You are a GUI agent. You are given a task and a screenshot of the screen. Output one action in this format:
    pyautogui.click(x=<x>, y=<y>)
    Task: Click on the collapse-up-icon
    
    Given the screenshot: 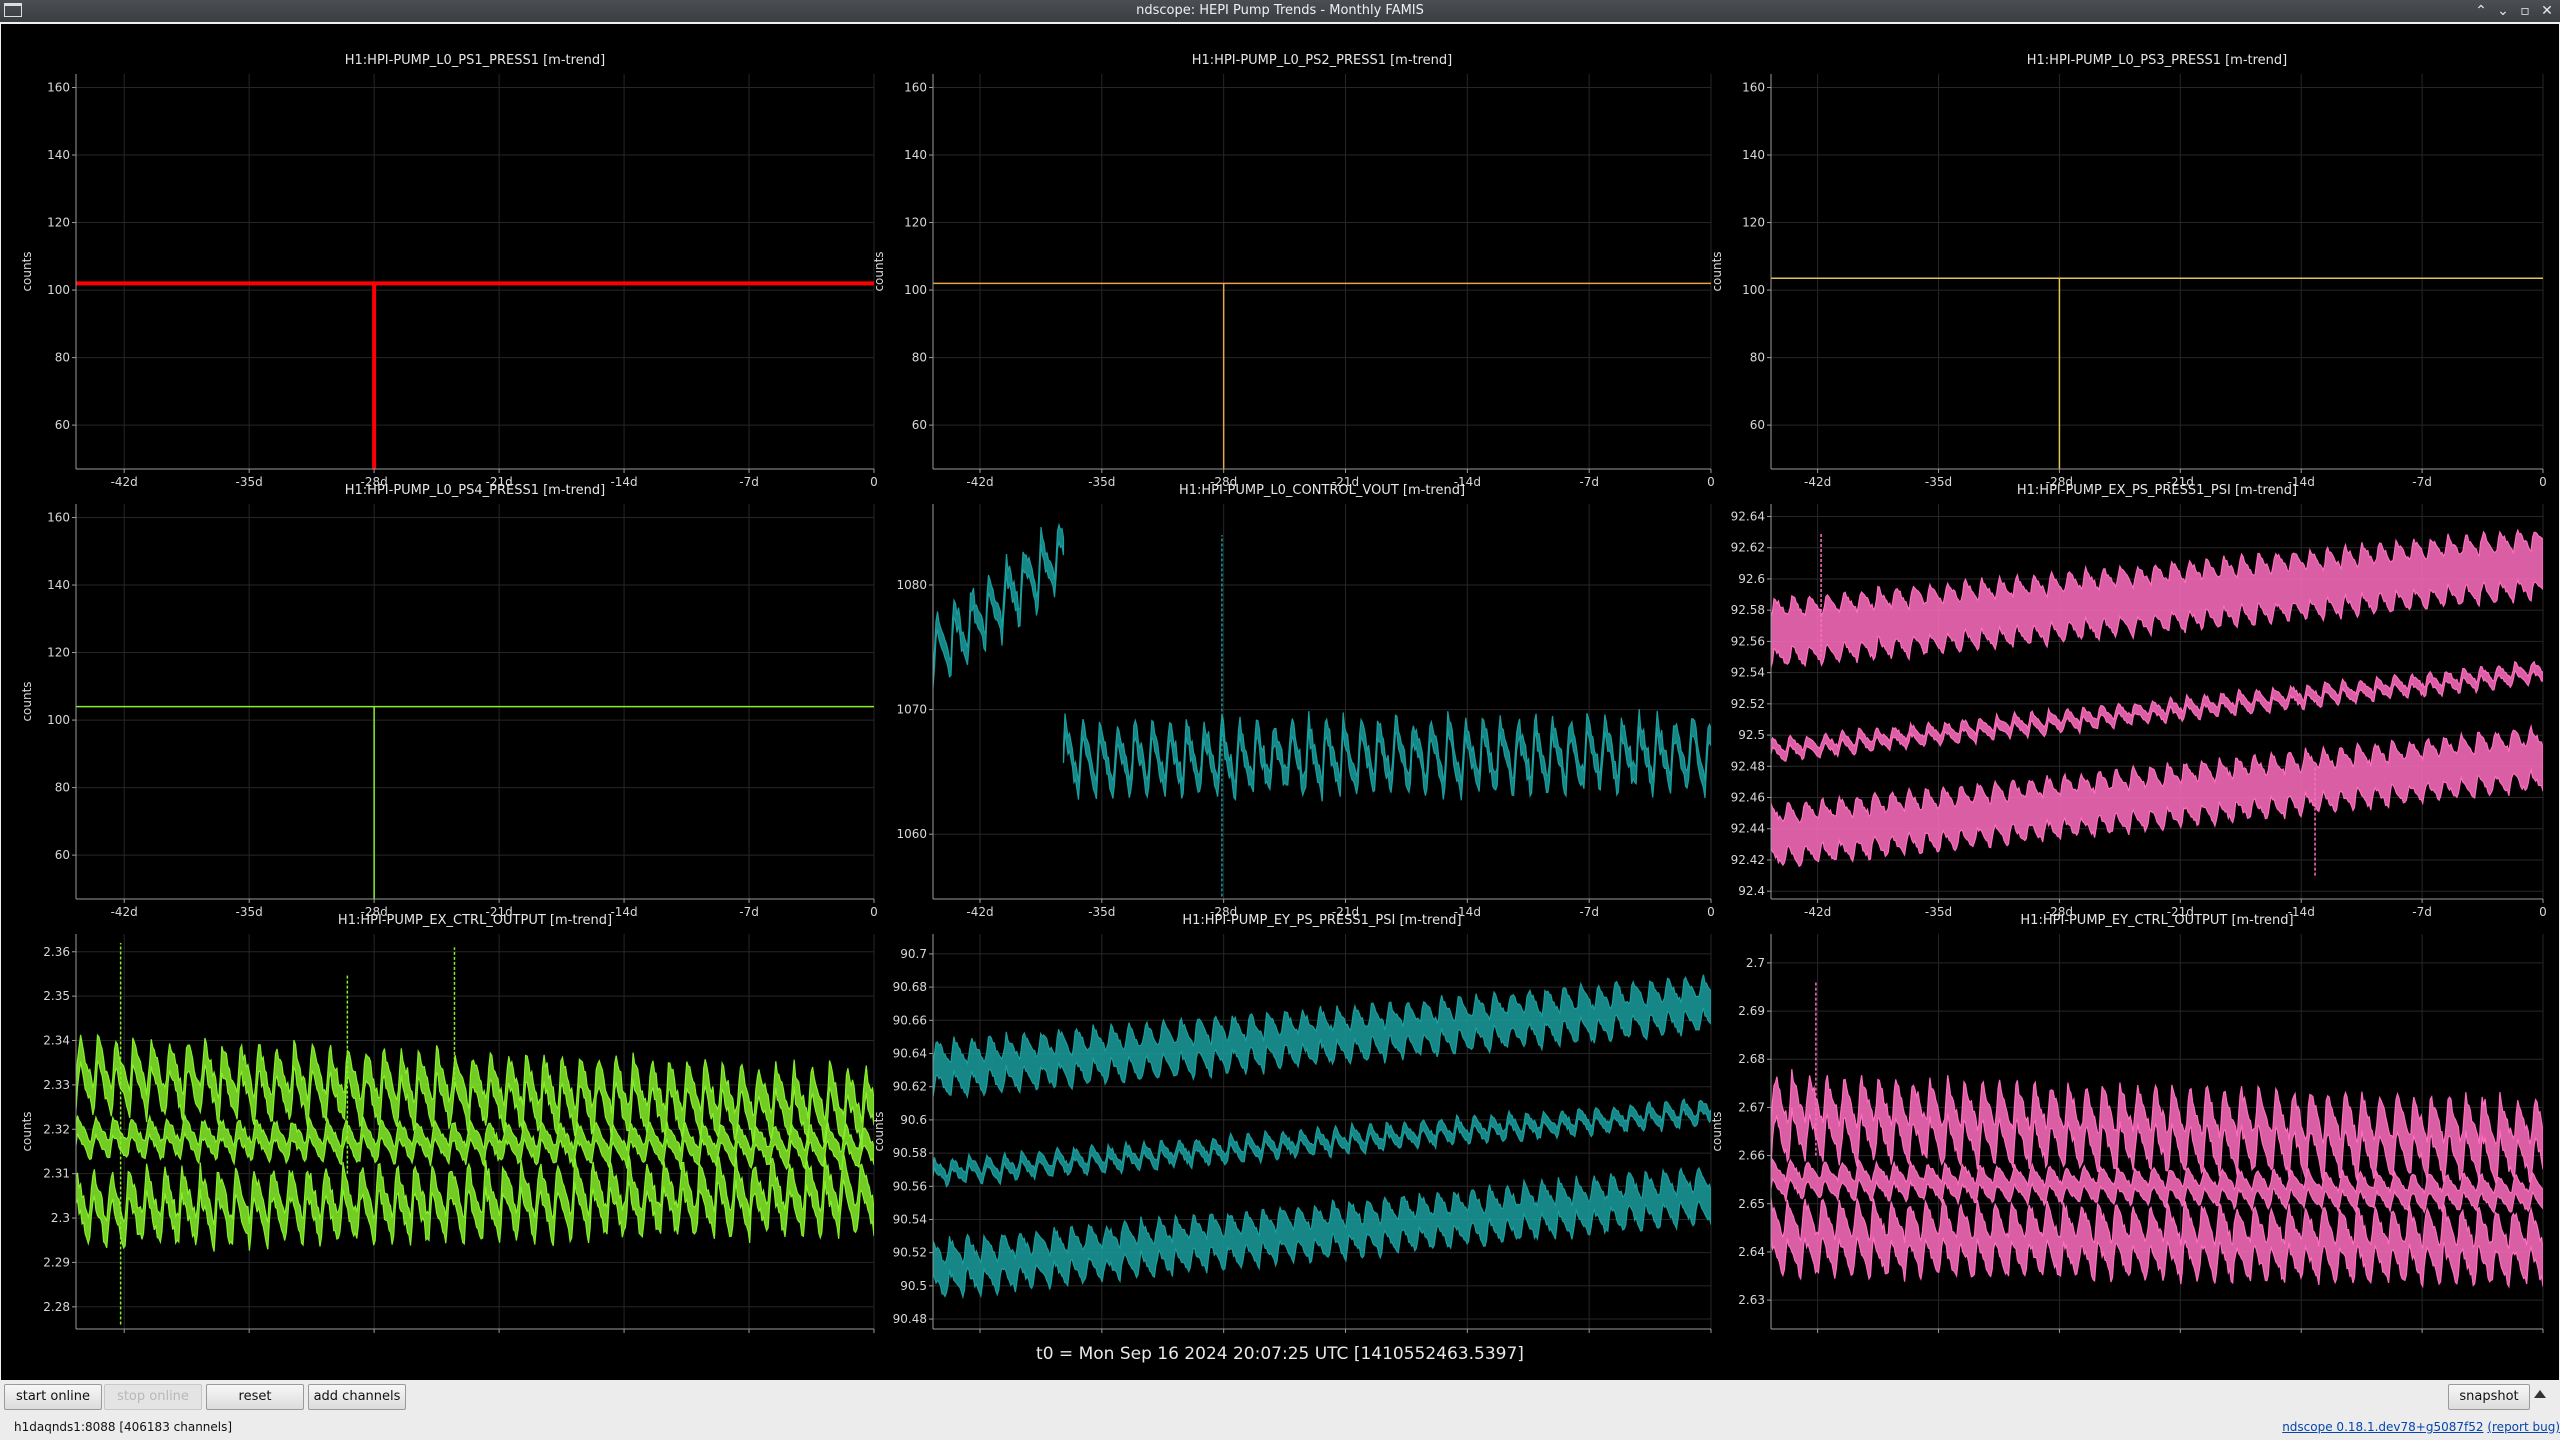 What is the action you would take?
    pyautogui.click(x=2540, y=1394)
    